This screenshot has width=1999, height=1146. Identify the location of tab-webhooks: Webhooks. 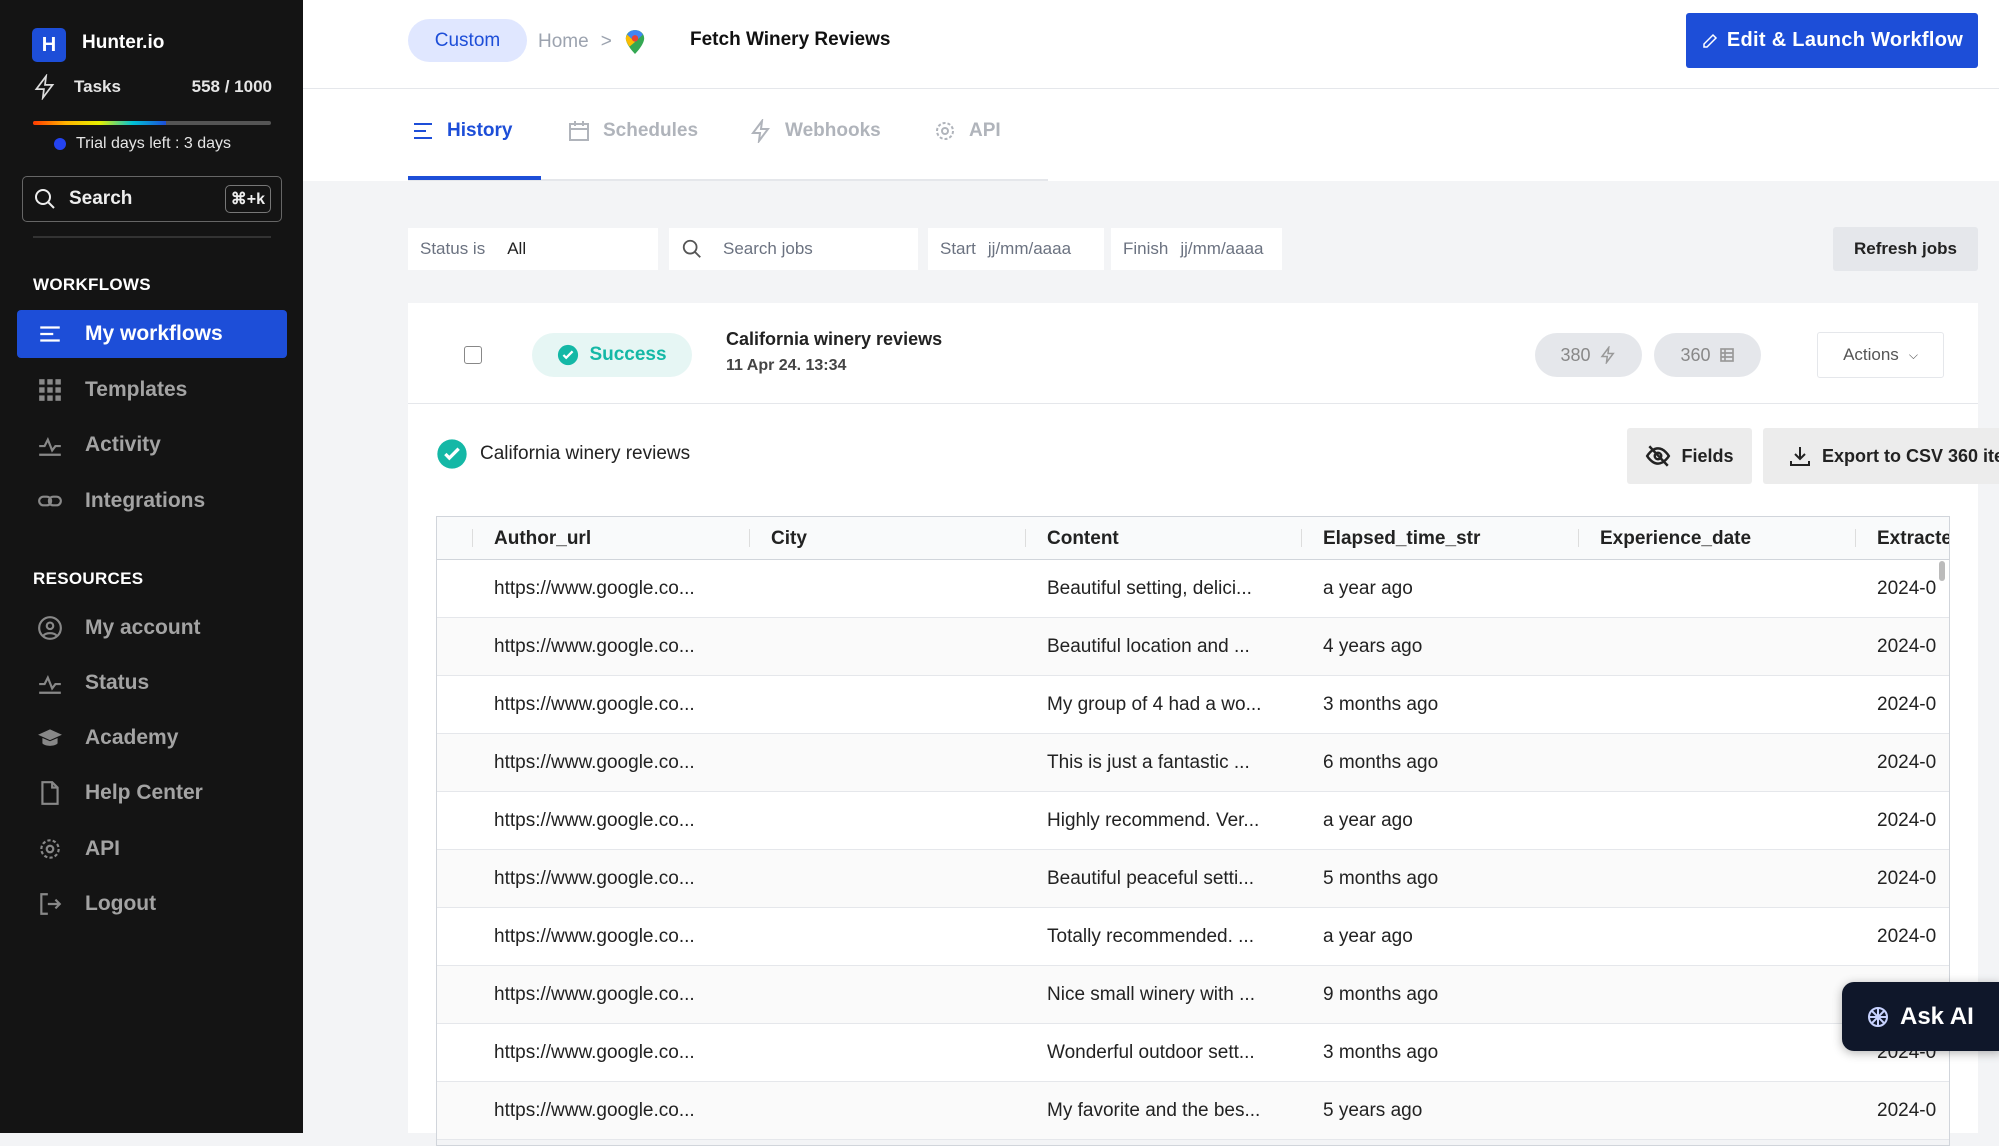
(815, 131).